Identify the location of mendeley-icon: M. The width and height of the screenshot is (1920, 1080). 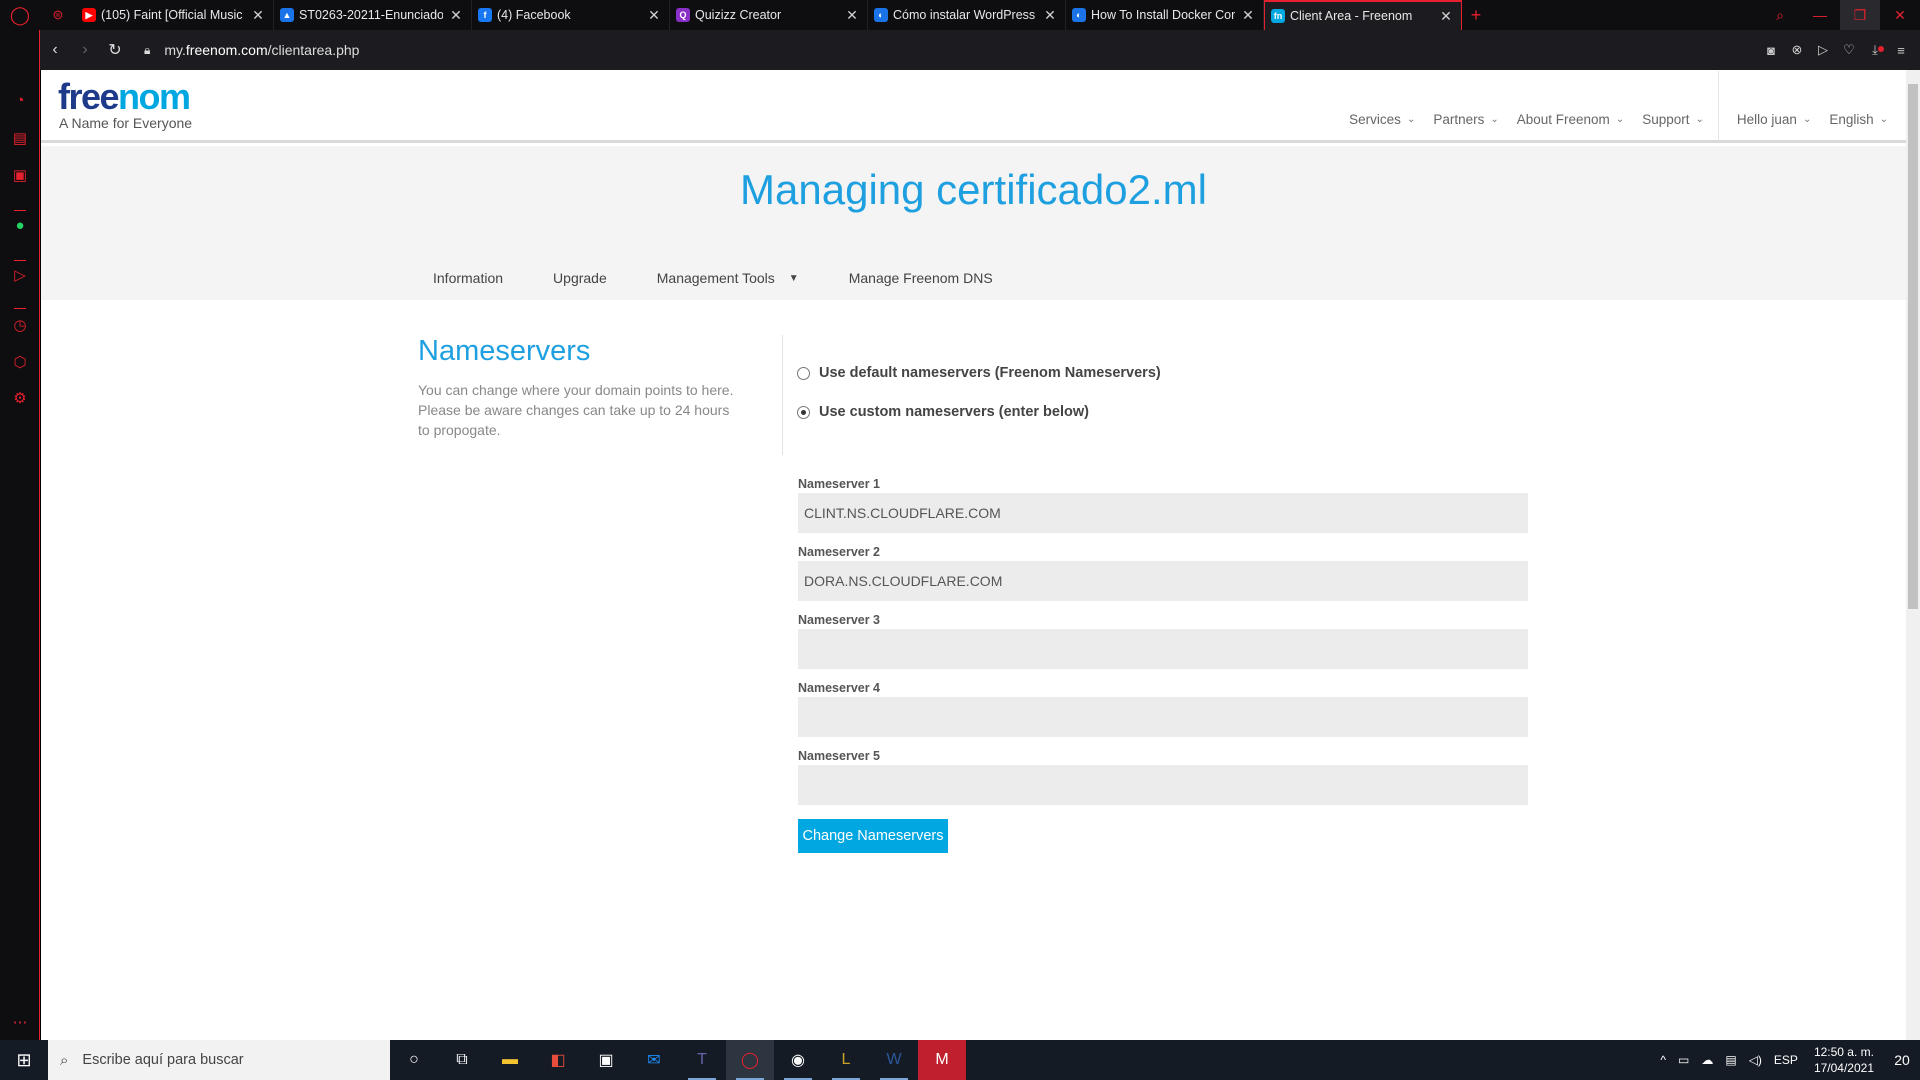
(942, 1060).